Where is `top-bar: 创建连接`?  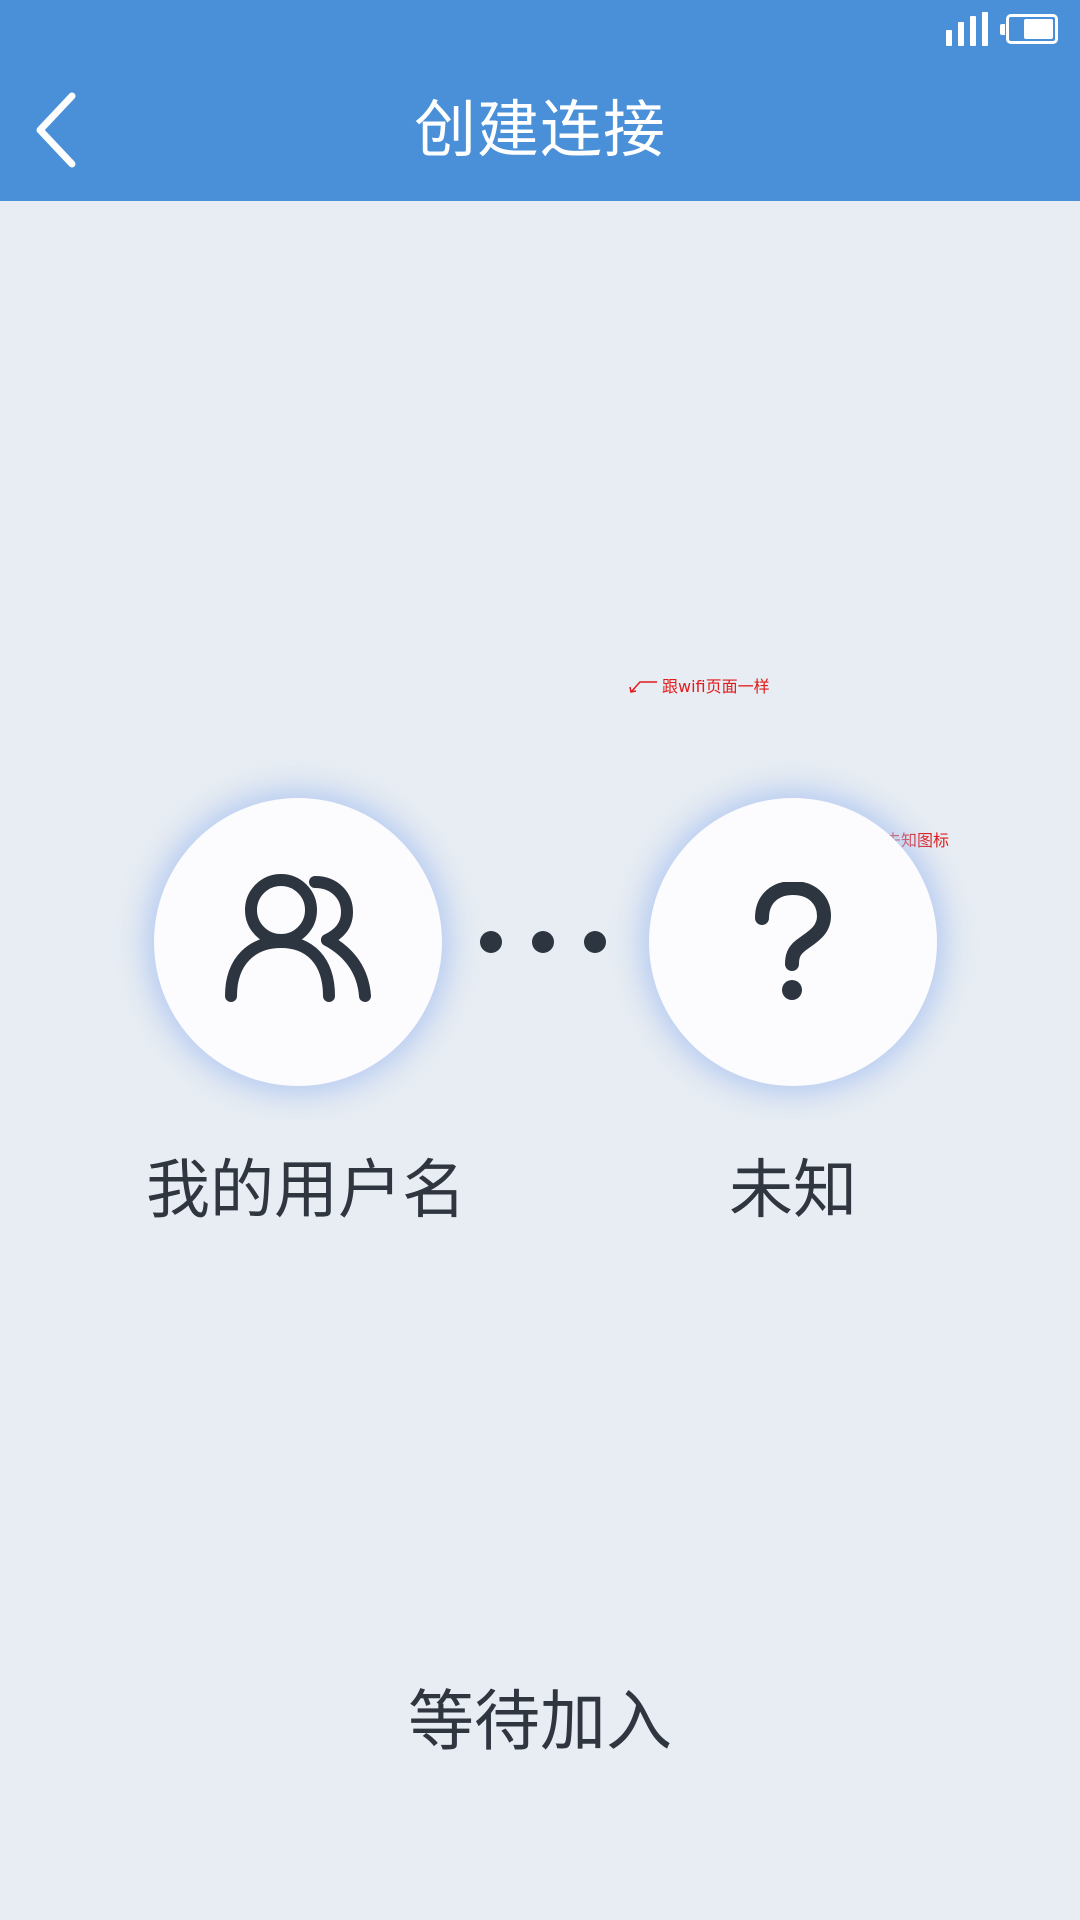 top-bar: 创建连接 is located at coordinates (540, 100).